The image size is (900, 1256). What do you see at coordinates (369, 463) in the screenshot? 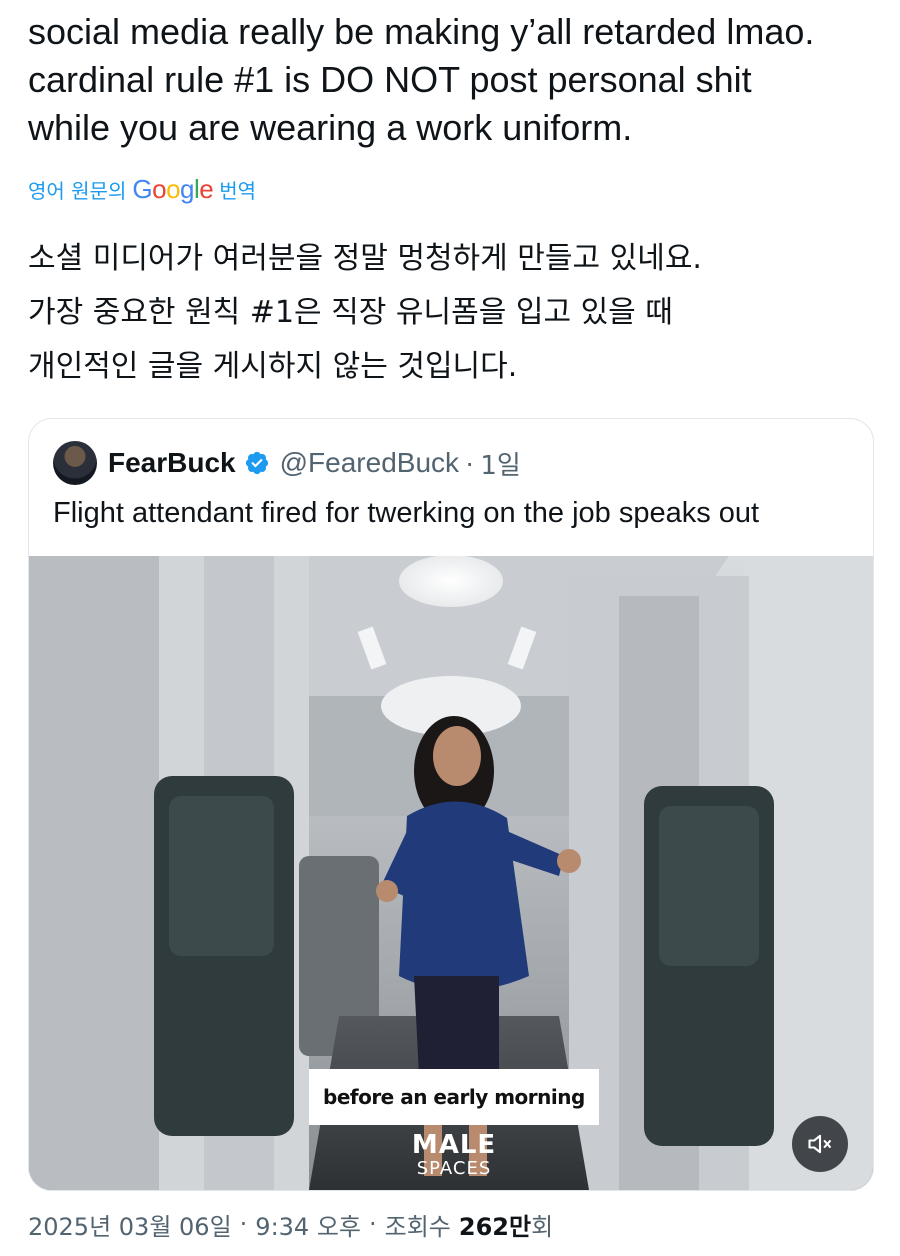
I see `handle: @FearedBuck` at bounding box center [369, 463].